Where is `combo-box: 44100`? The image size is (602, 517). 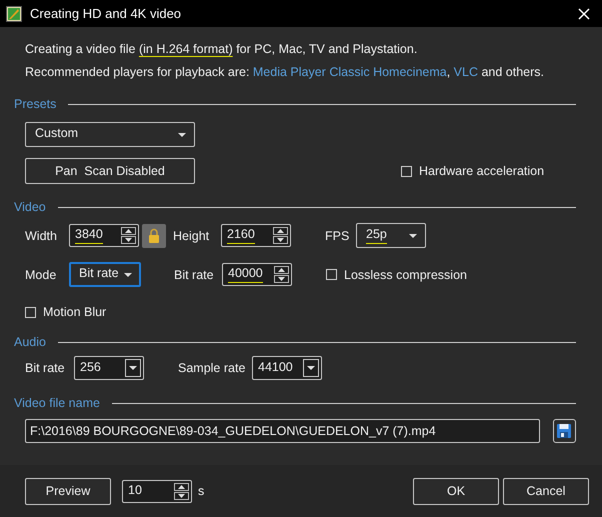
combo-box: 44100 is located at coordinates (287, 368).